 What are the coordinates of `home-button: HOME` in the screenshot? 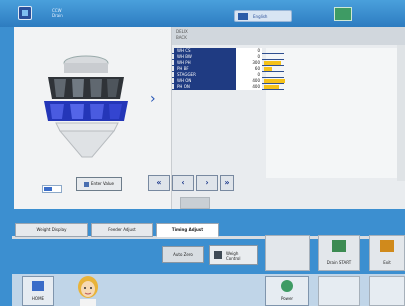 It's located at (38, 291).